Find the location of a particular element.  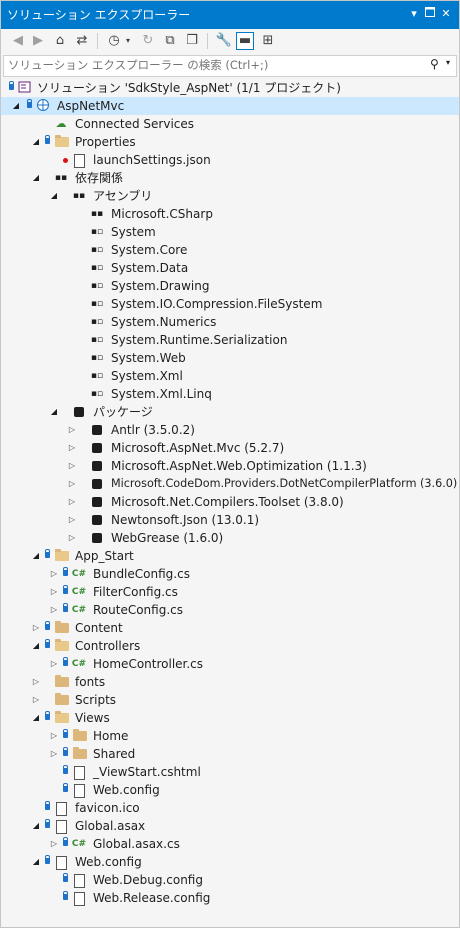

tree-node-web-release: Web.Release.config is located at coordinates (230, 898).